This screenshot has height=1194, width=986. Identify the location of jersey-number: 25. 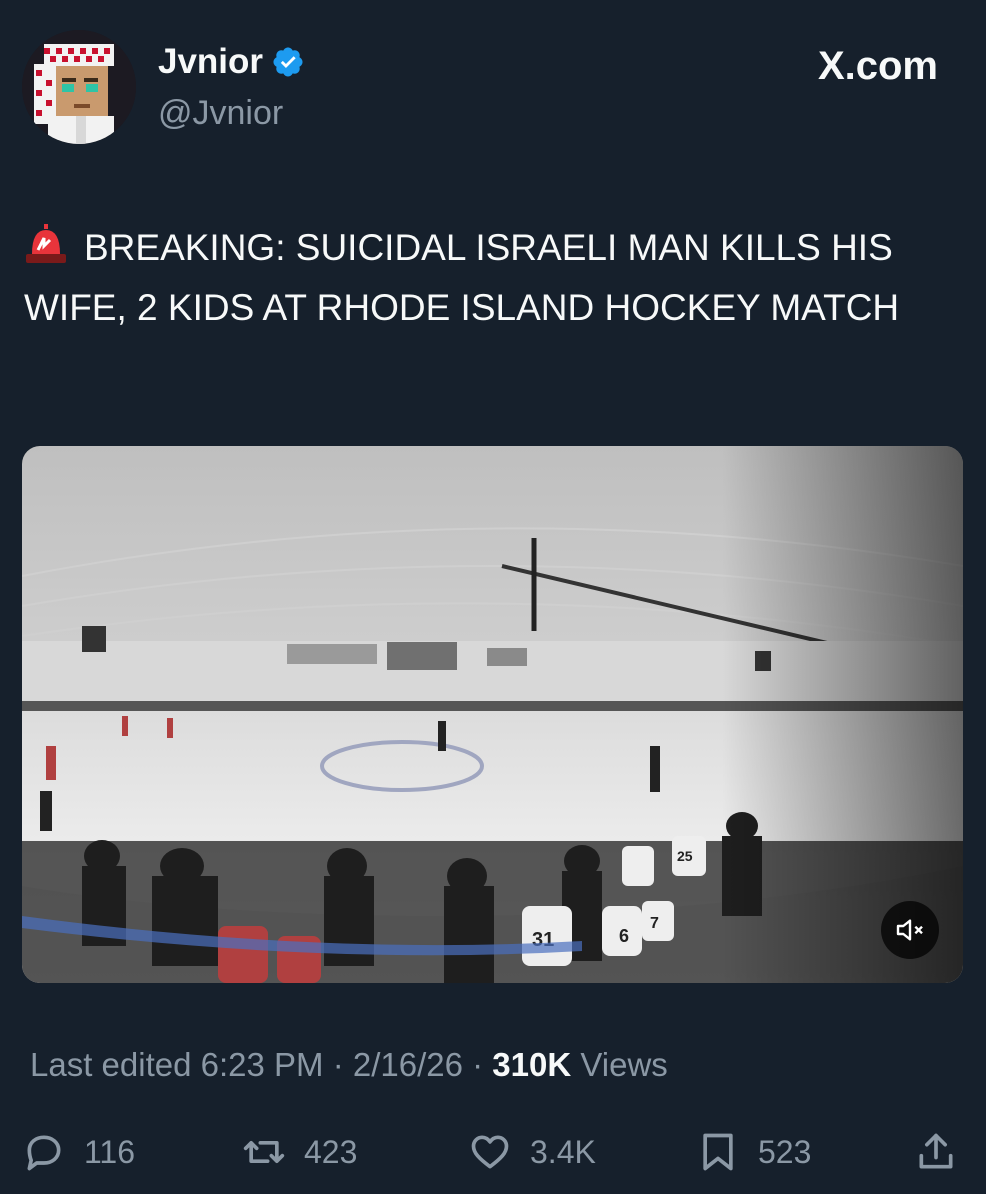
(685, 856).